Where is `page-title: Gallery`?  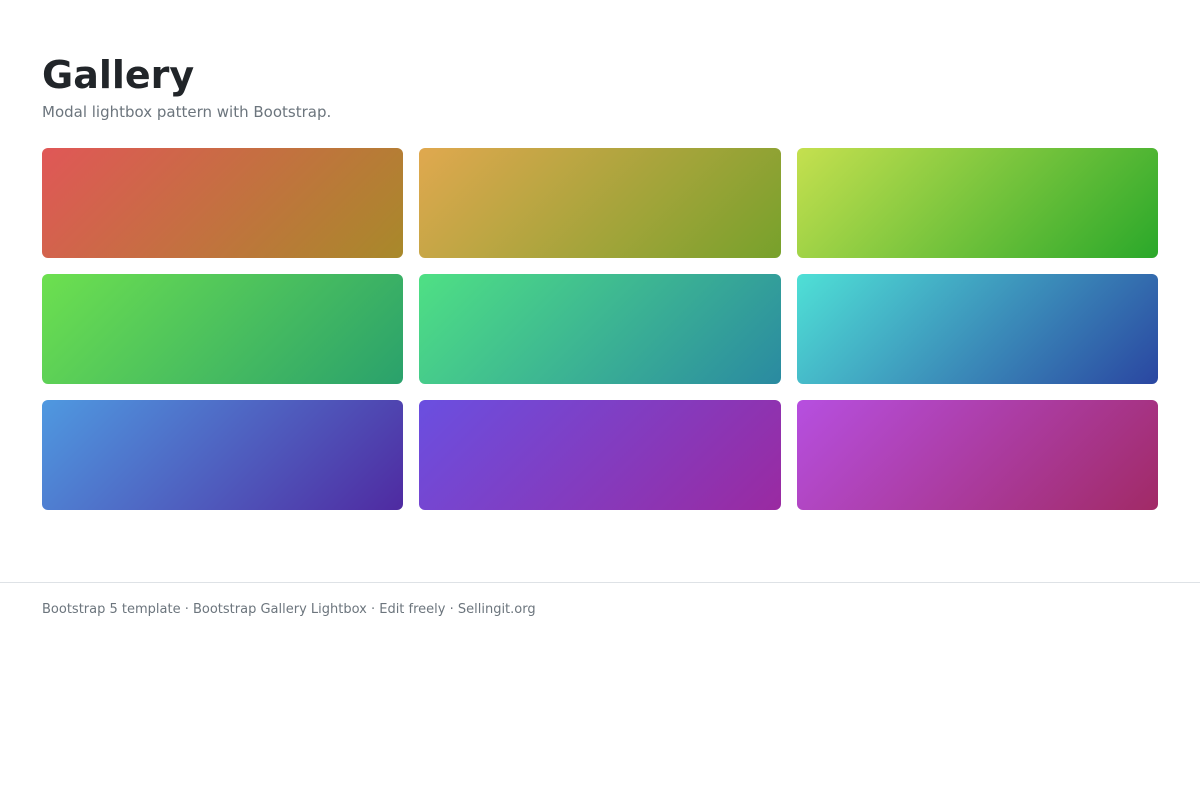
page-title: Gallery is located at coordinates (118, 75).